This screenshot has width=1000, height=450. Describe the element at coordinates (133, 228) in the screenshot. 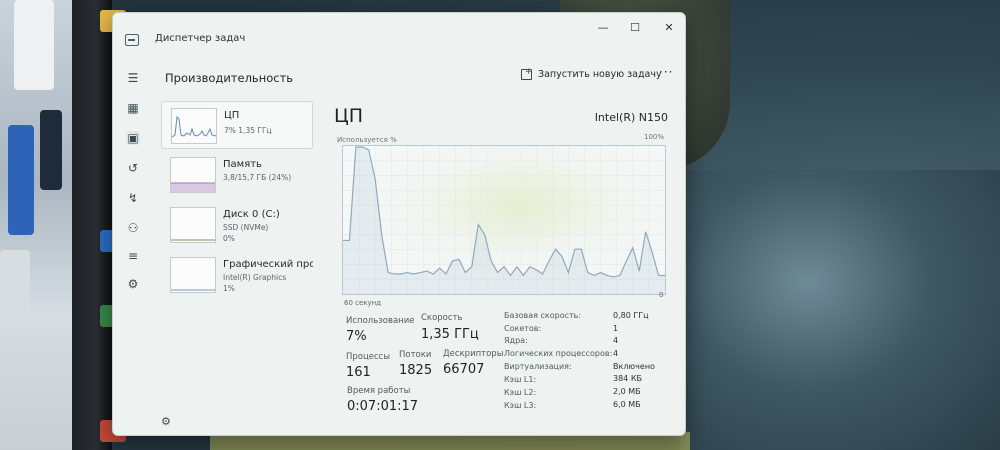

I see `users-icon: ⚇` at that location.